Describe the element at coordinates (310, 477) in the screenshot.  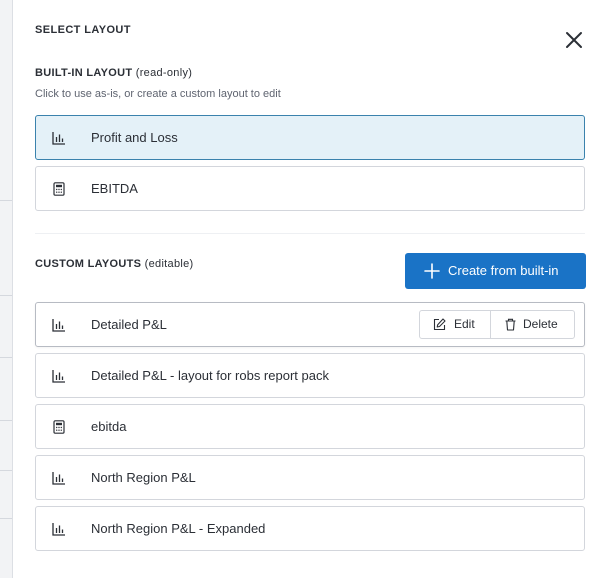
I see `custom-layout-north-region-pl: North Region P&L` at that location.